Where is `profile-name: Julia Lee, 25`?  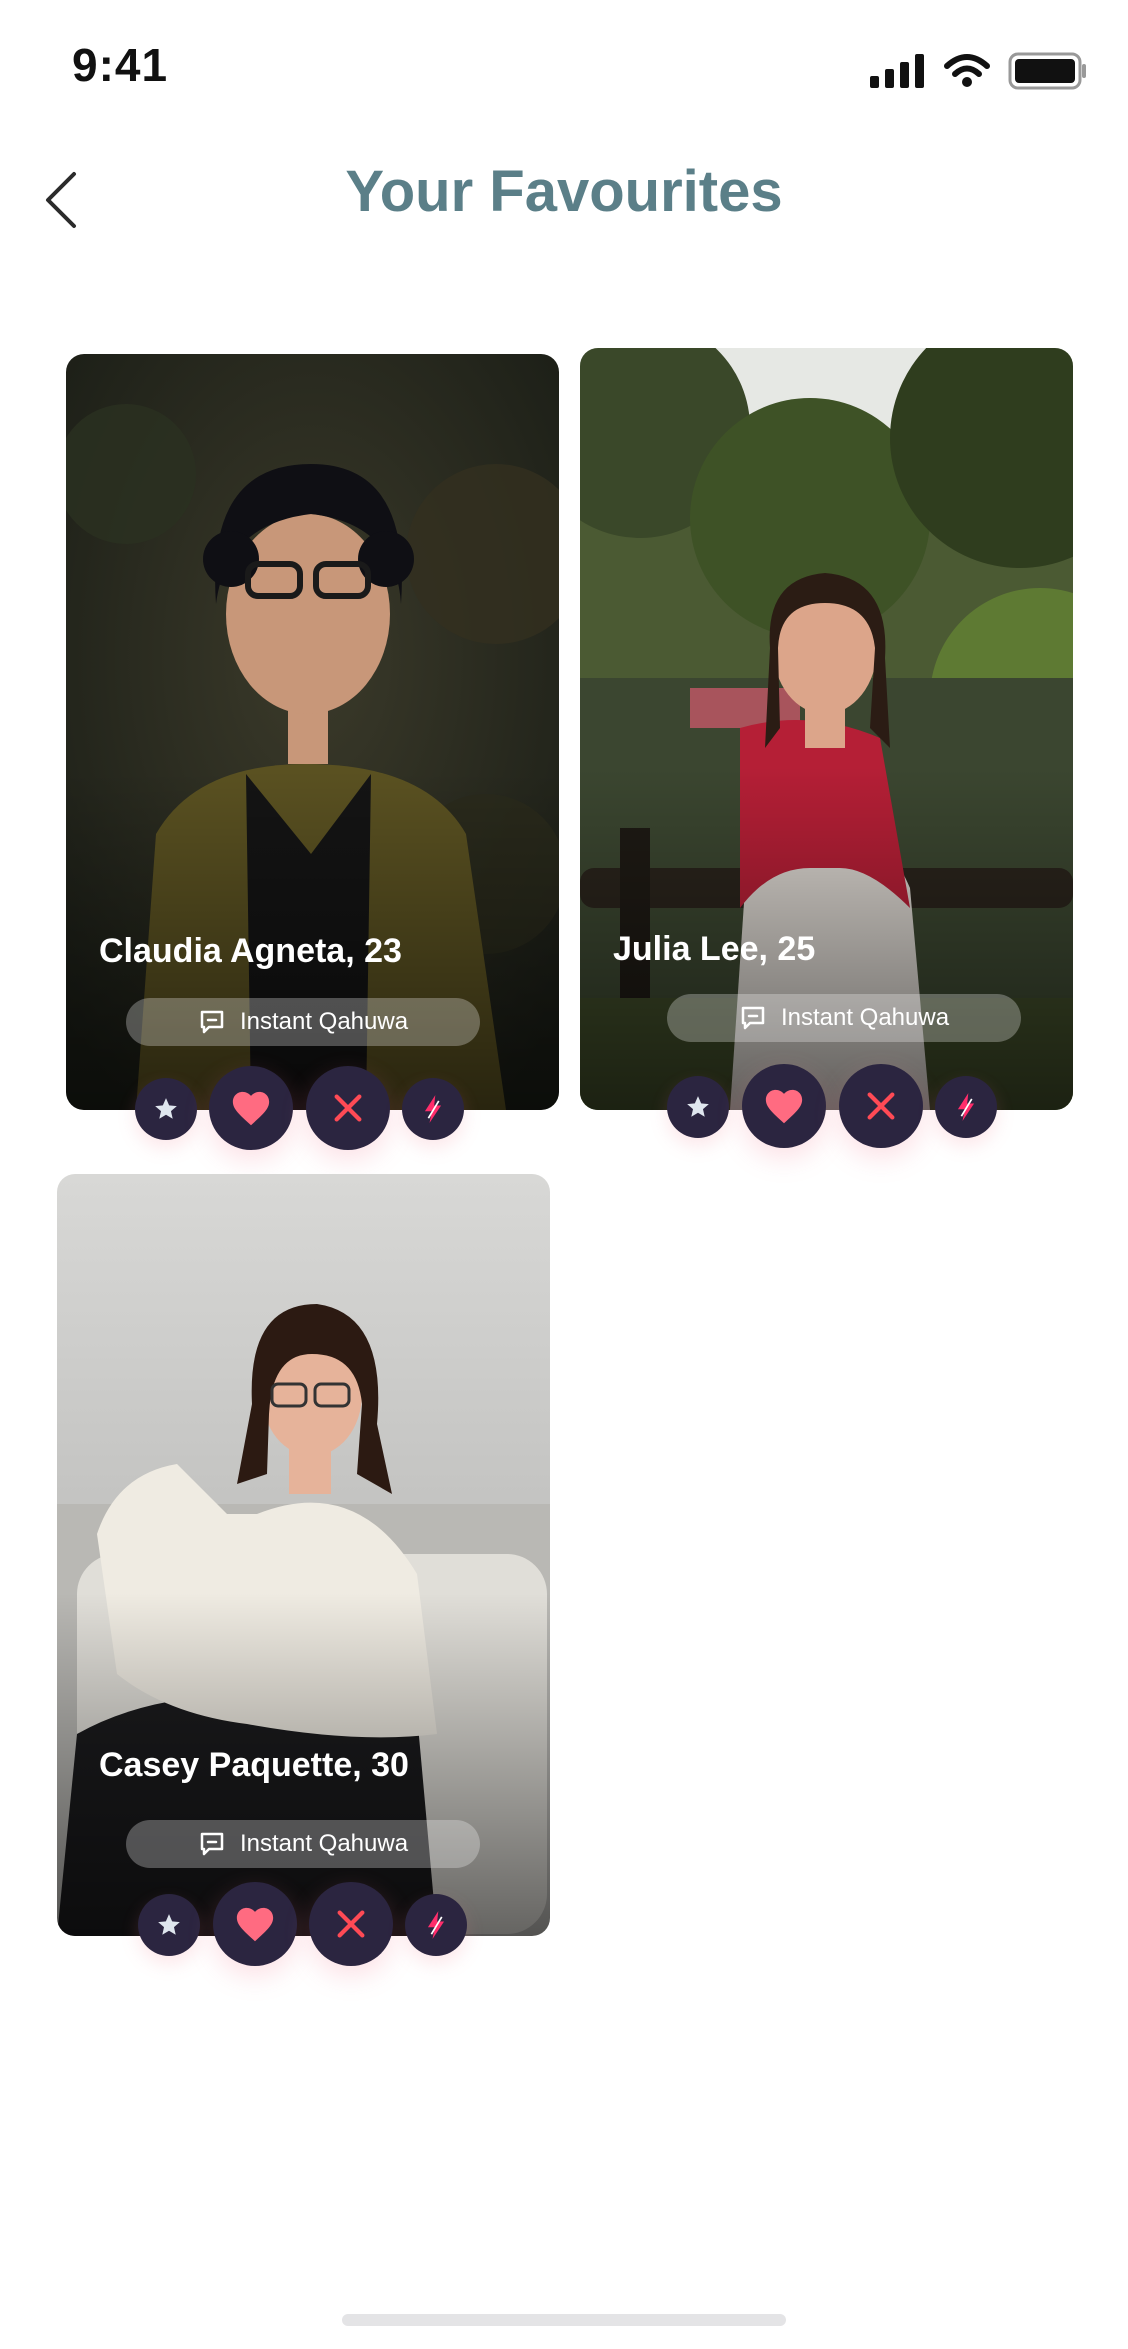 profile-name: Julia Lee, 25 is located at coordinates (714, 949).